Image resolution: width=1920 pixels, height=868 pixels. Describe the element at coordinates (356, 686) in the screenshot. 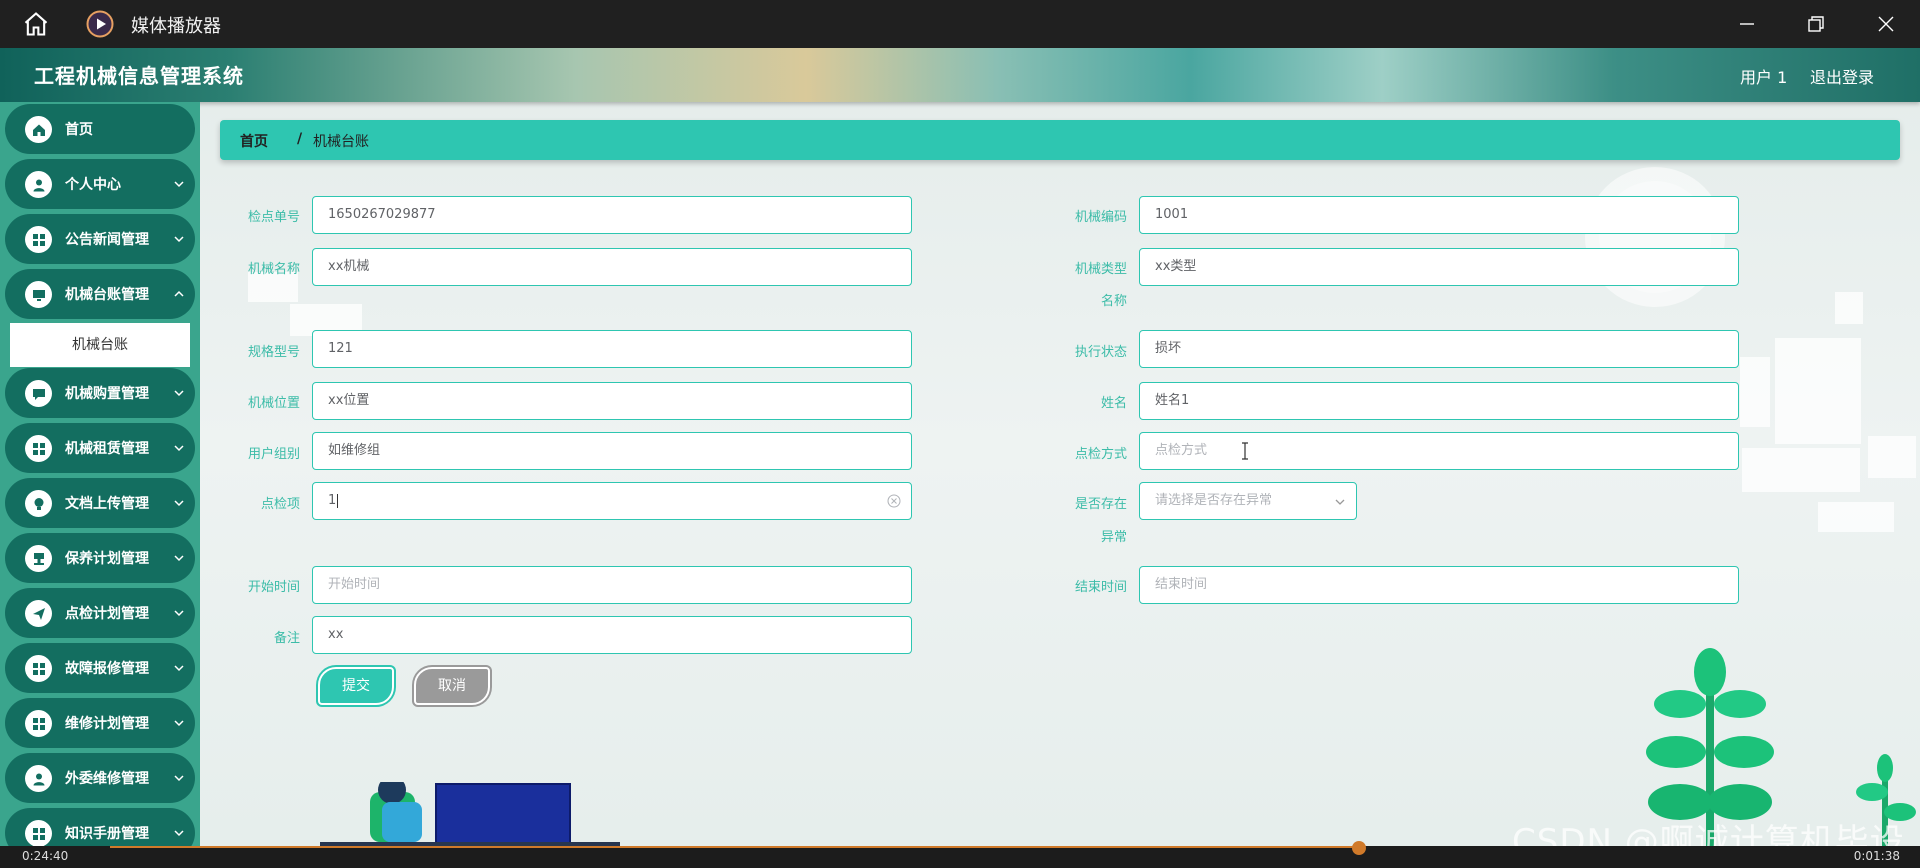

I see `submit-button: 提交` at that location.